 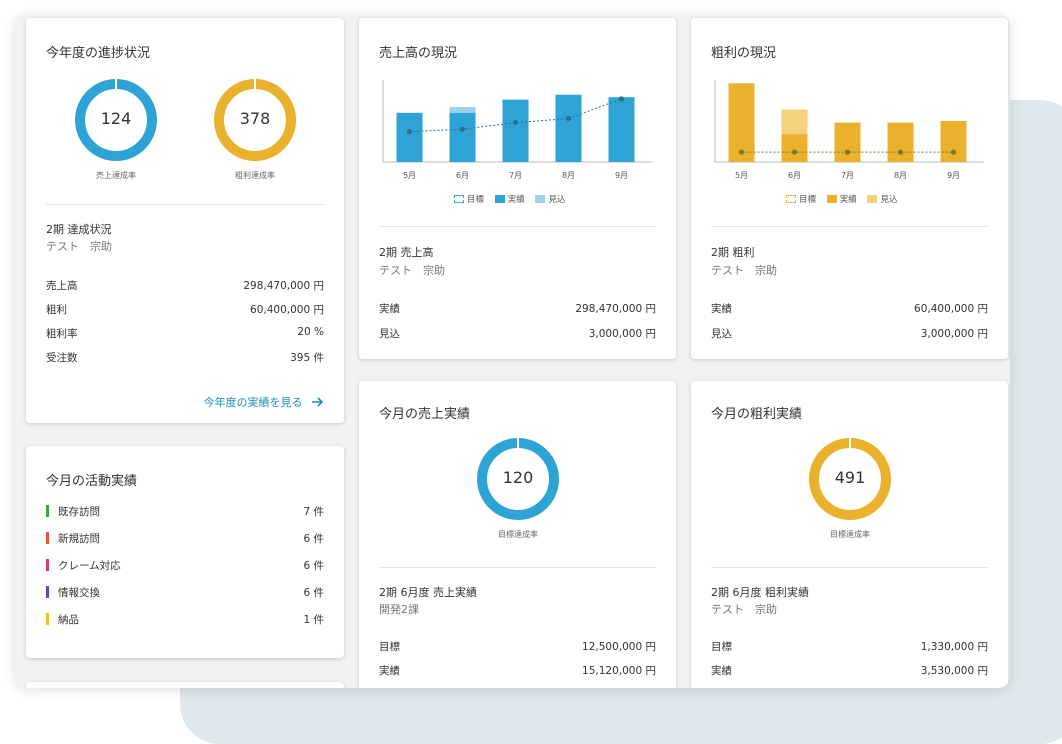 I want to click on stat-value: 20 %, so click(x=310, y=332).